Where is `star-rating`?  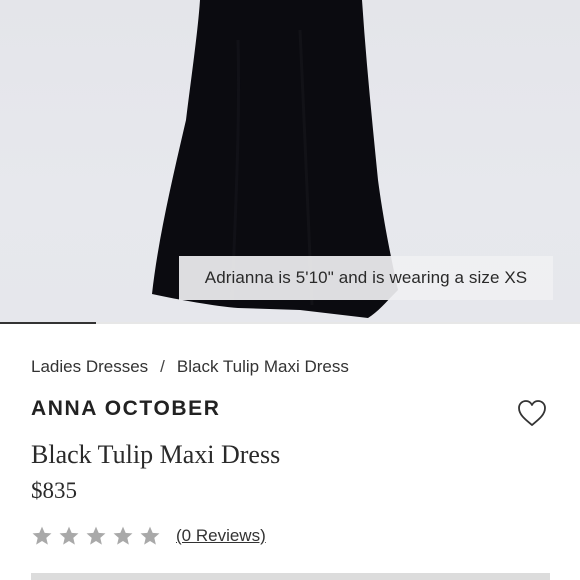
star-rating is located at coordinates (98, 536).